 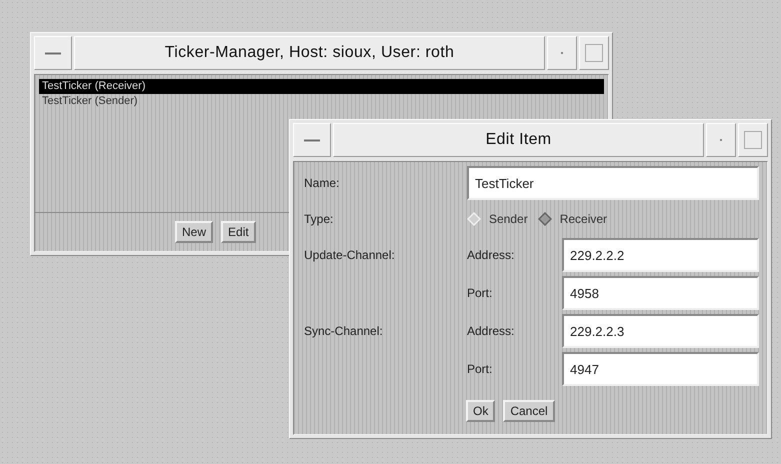 I want to click on name-label: Name:, so click(x=322, y=183).